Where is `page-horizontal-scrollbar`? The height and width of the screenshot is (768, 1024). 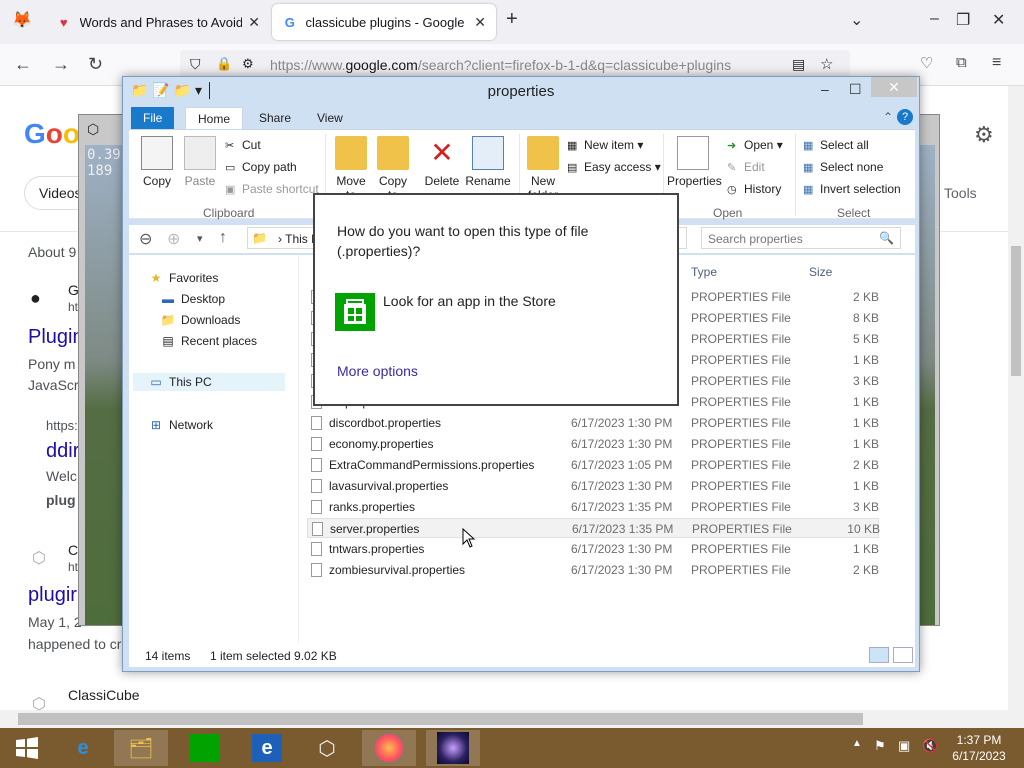
page-horizontal-scrollbar is located at coordinates (512, 719).